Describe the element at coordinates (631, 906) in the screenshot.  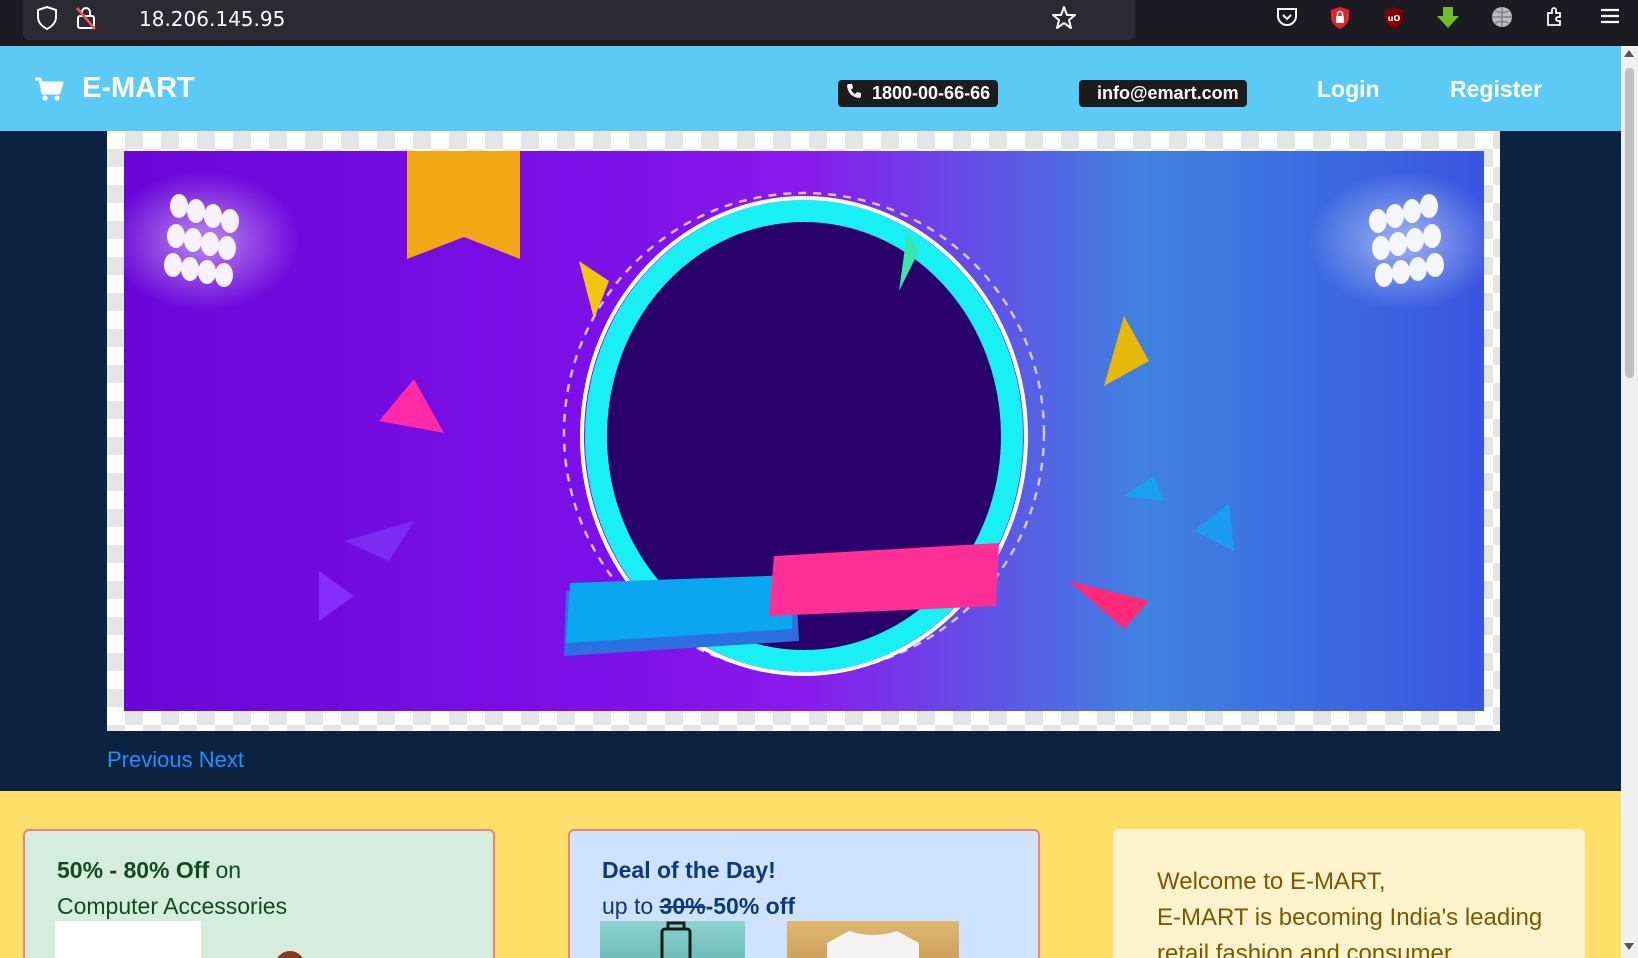
I see `deal-prefix: up to` at that location.